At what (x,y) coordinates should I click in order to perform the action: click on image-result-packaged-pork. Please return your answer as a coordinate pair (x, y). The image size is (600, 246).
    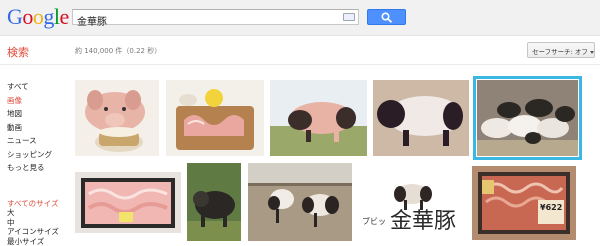
    Looking at the image, I should click on (128, 202).